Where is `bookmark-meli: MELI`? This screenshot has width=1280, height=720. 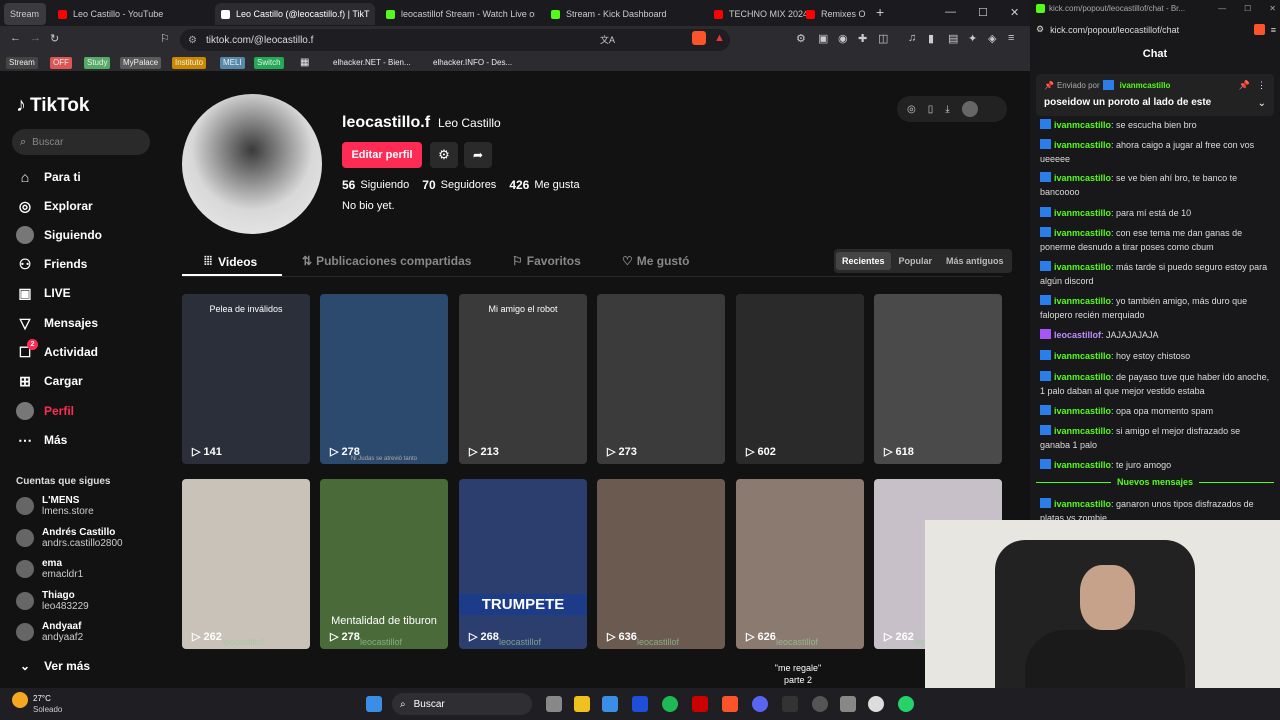 bookmark-meli: MELI is located at coordinates (232, 63).